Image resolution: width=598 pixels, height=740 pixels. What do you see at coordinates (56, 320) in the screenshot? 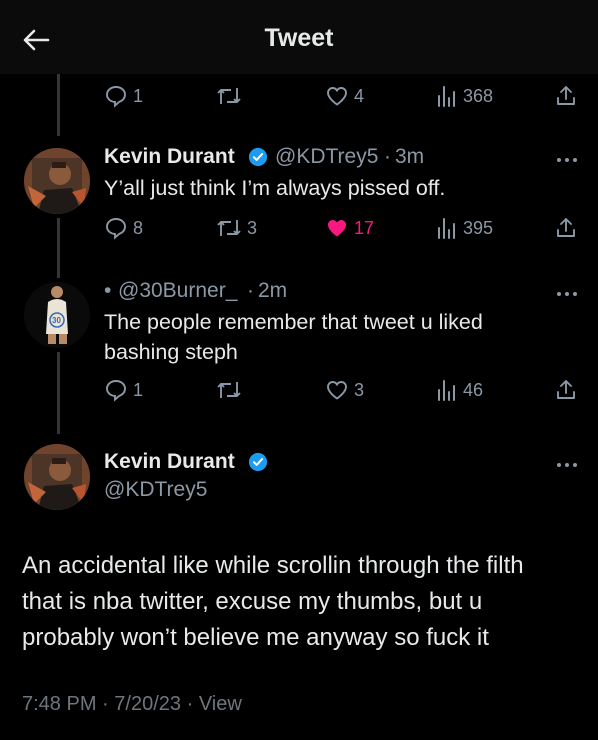
I see `svg-text: 30` at bounding box center [56, 320].